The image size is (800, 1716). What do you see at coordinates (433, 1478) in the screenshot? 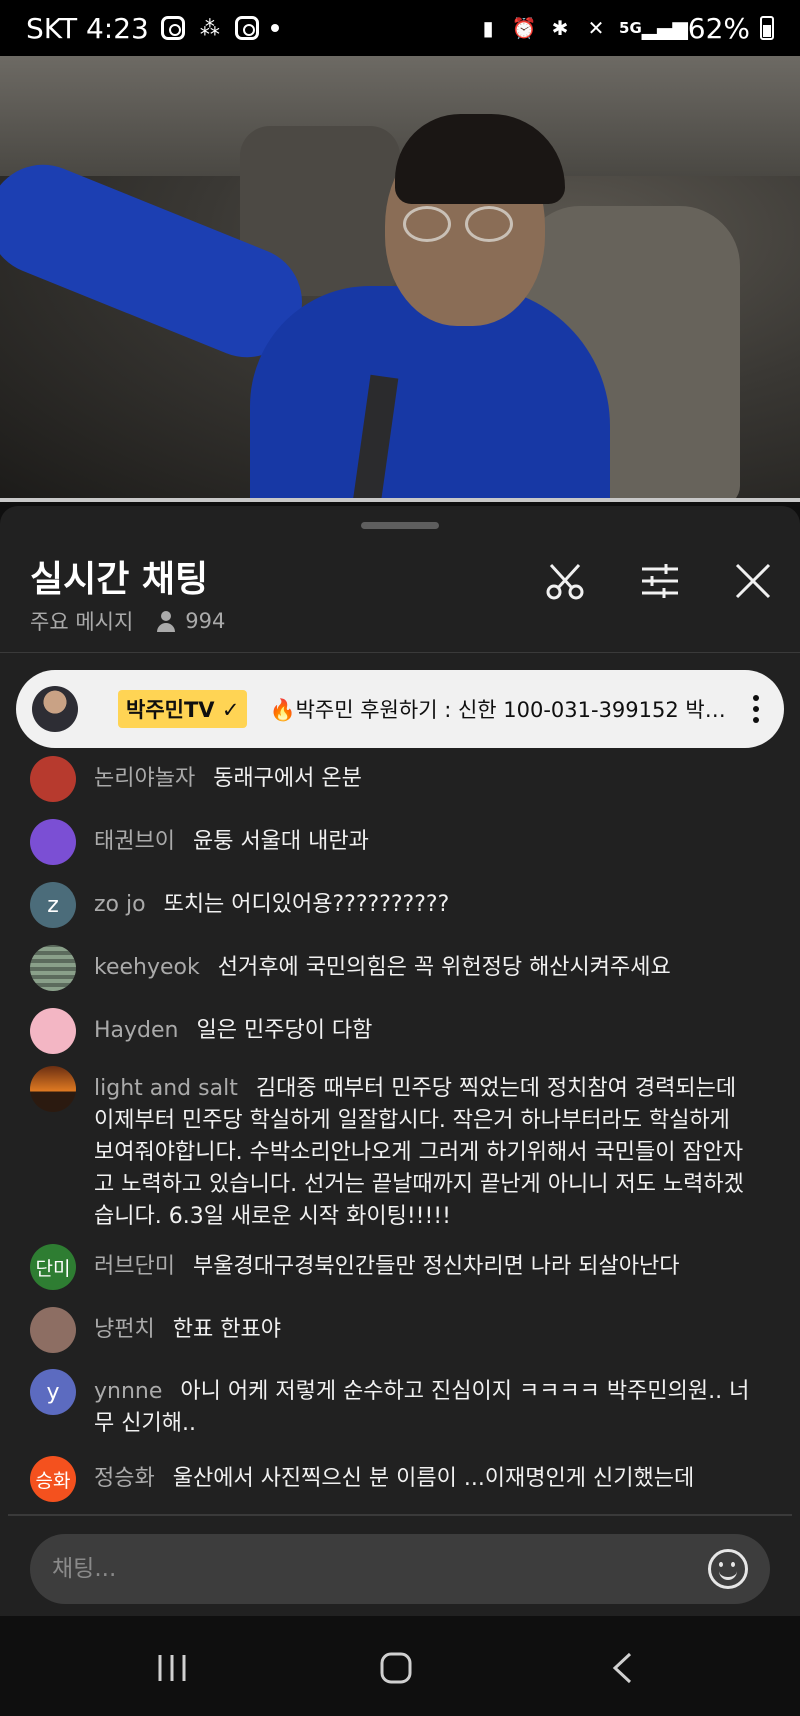
I see `message-text: 울산에서 사진찍으신 분 이름이 ...이재명인게 신기했는데` at bounding box center [433, 1478].